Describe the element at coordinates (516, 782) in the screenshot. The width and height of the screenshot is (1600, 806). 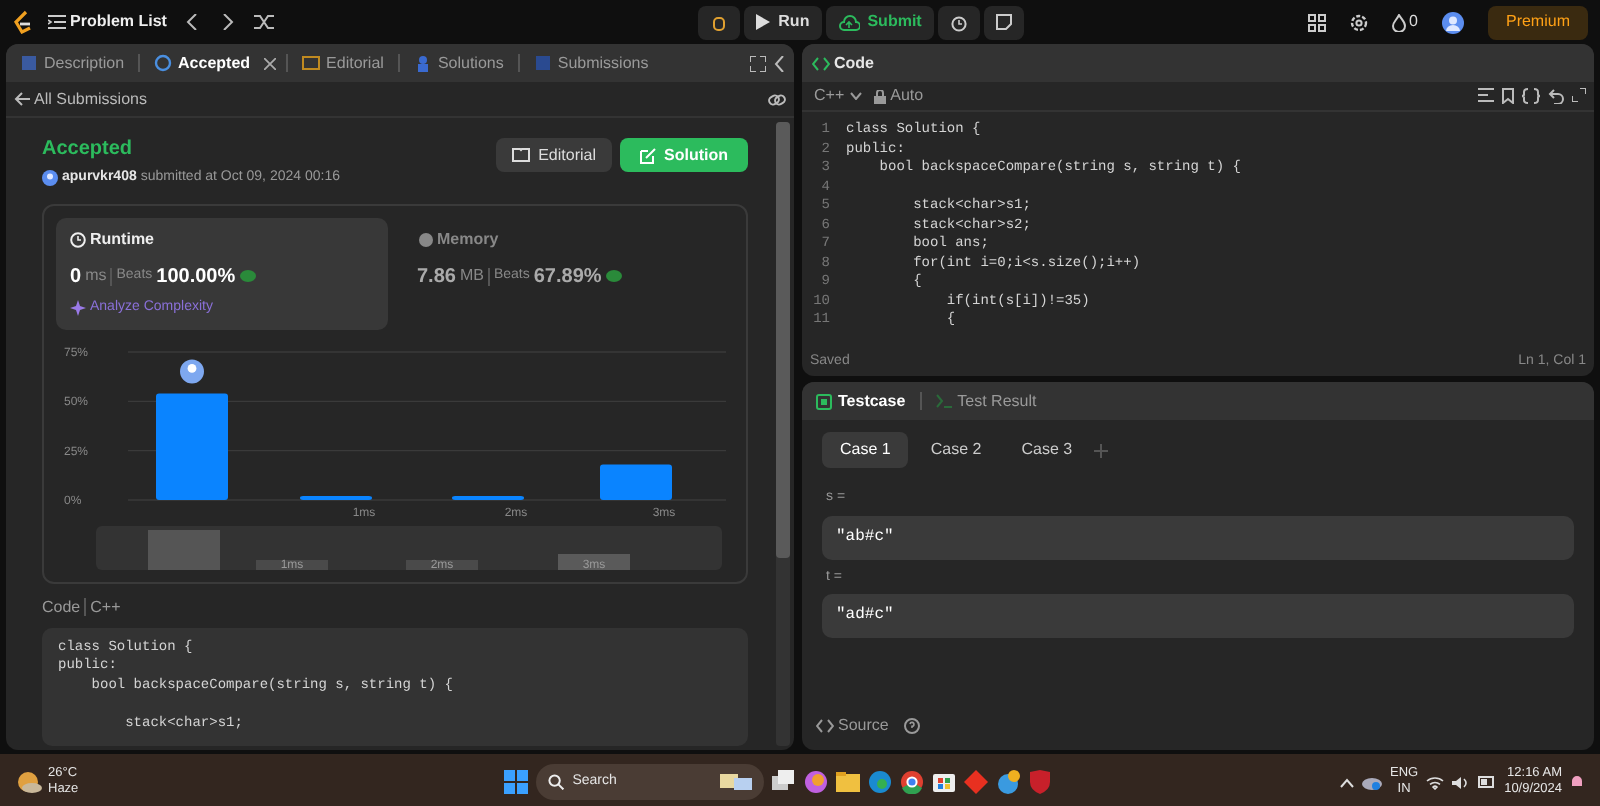
I see `start-icon` at that location.